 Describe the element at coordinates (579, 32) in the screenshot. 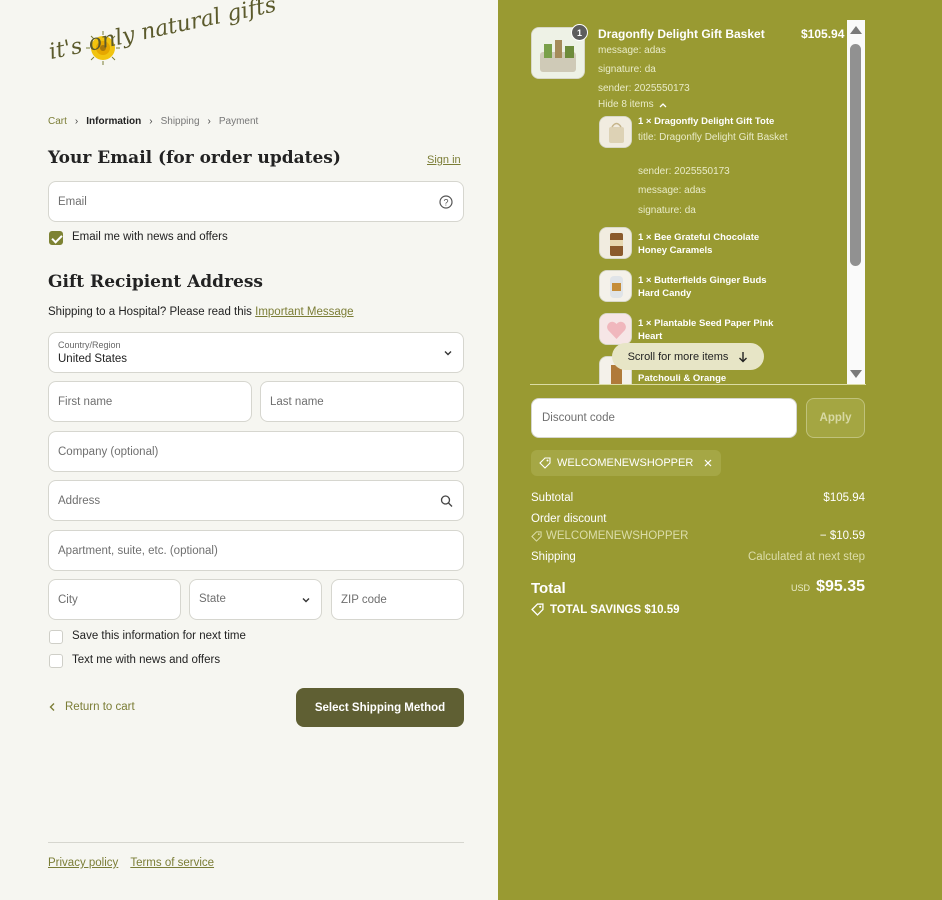

I see `quantity-badge: 1` at that location.